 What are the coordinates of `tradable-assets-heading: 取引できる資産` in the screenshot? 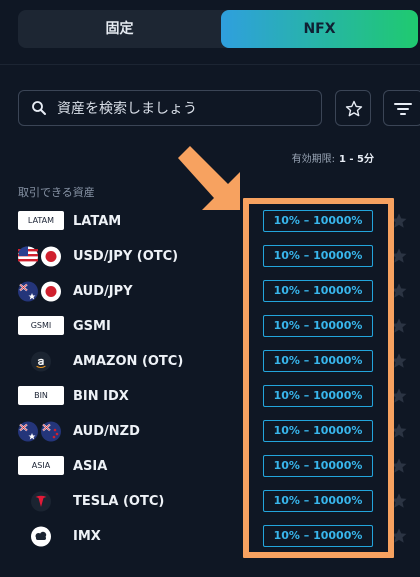 It's located at (56, 192).